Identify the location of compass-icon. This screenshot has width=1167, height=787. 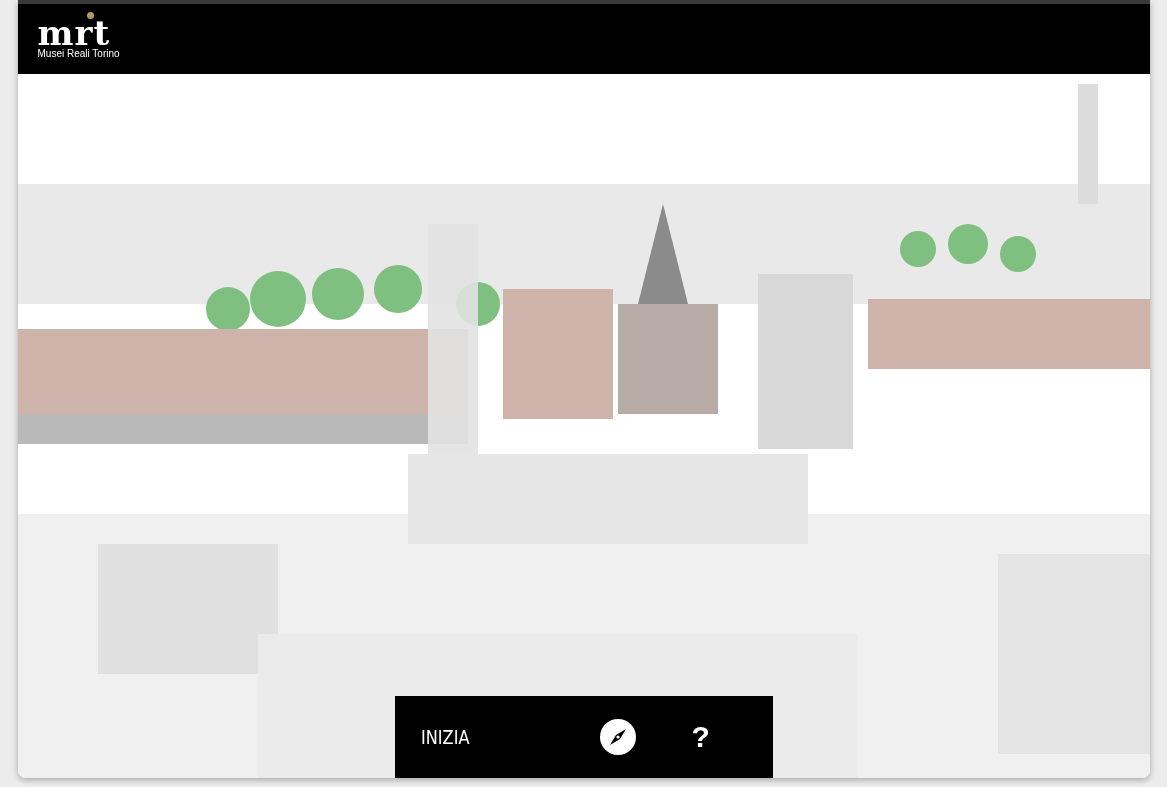
(617, 737).